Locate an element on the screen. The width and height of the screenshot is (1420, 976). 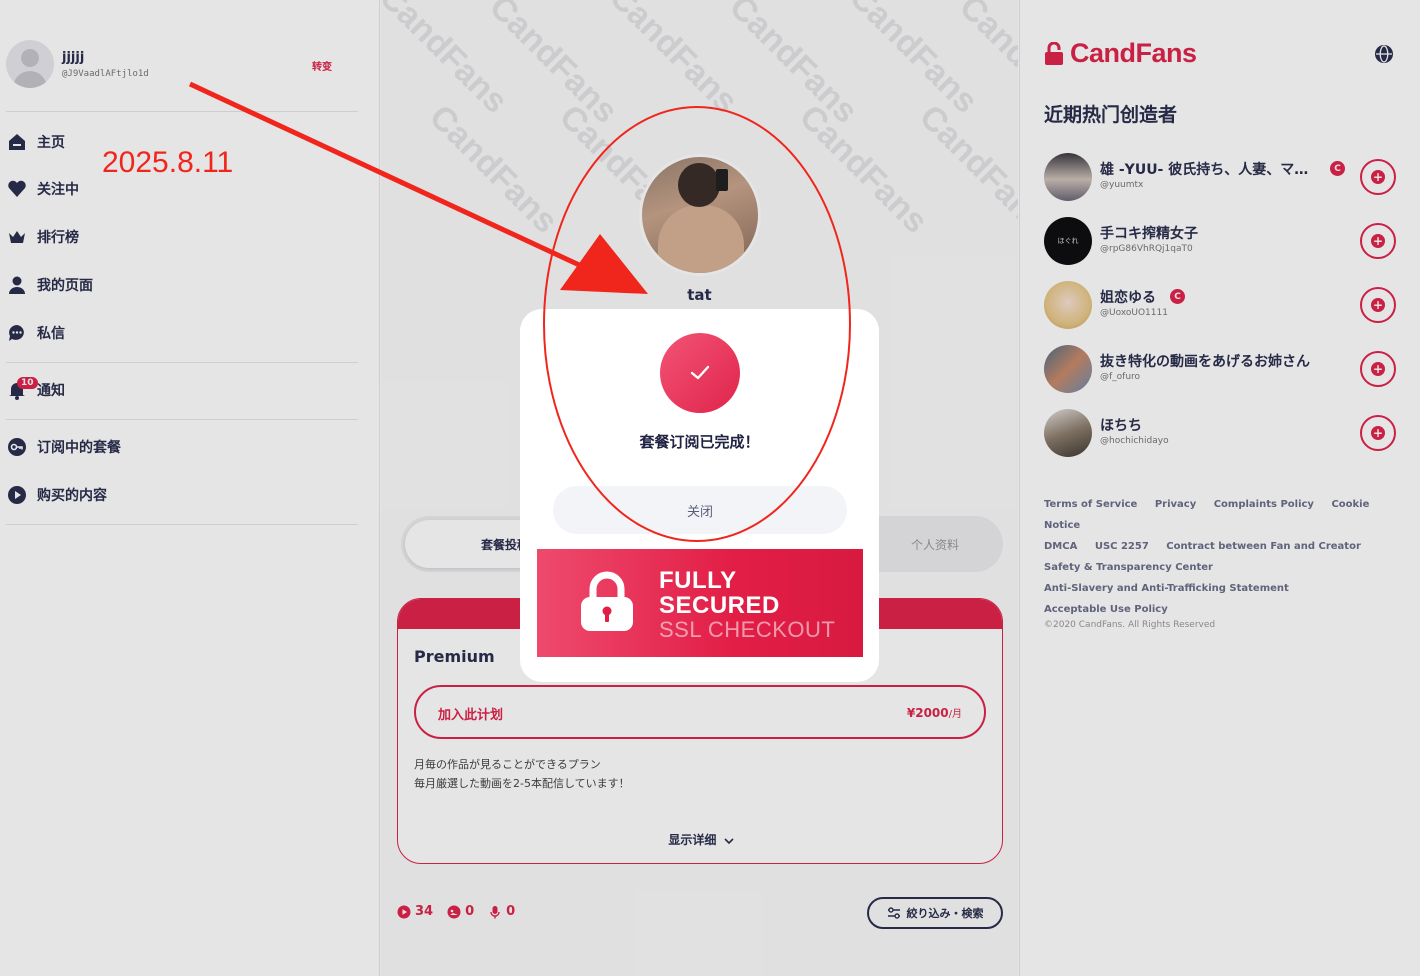
padlock-icon is located at coordinates (607, 601).